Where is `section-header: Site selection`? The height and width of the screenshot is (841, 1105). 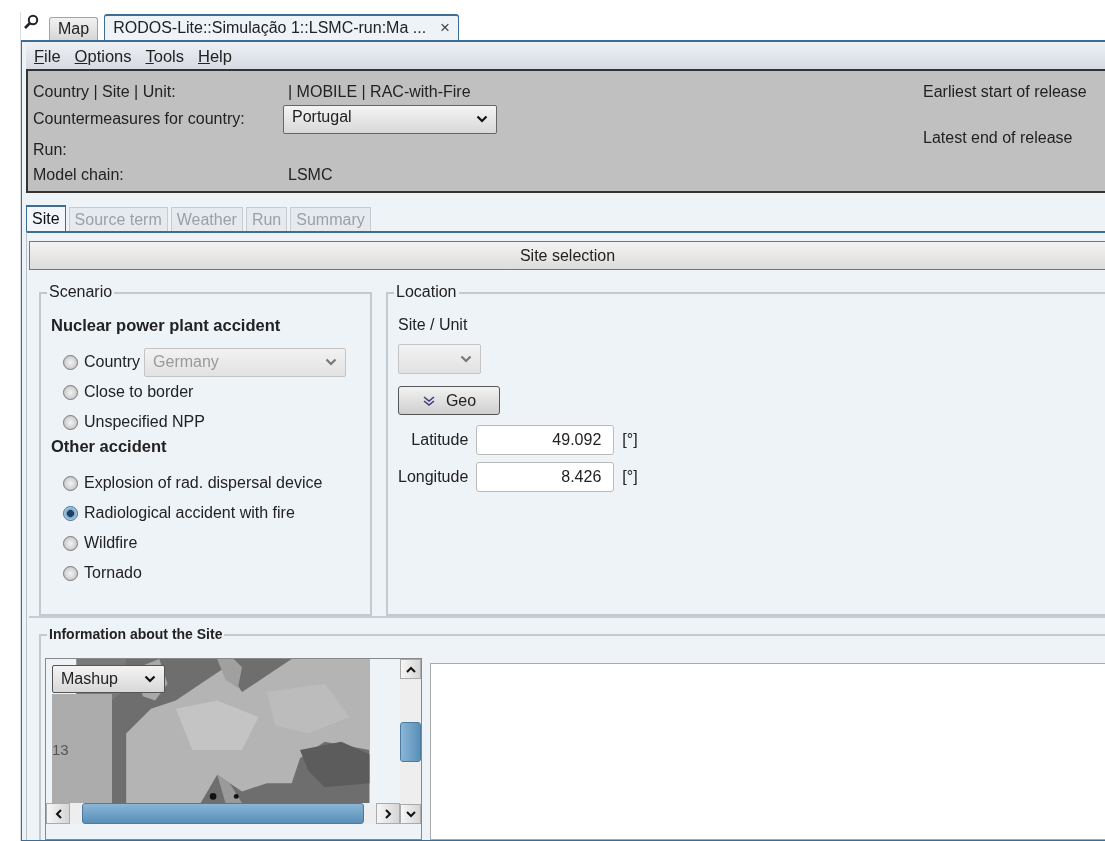
section-header: Site selection is located at coordinates (567, 255).